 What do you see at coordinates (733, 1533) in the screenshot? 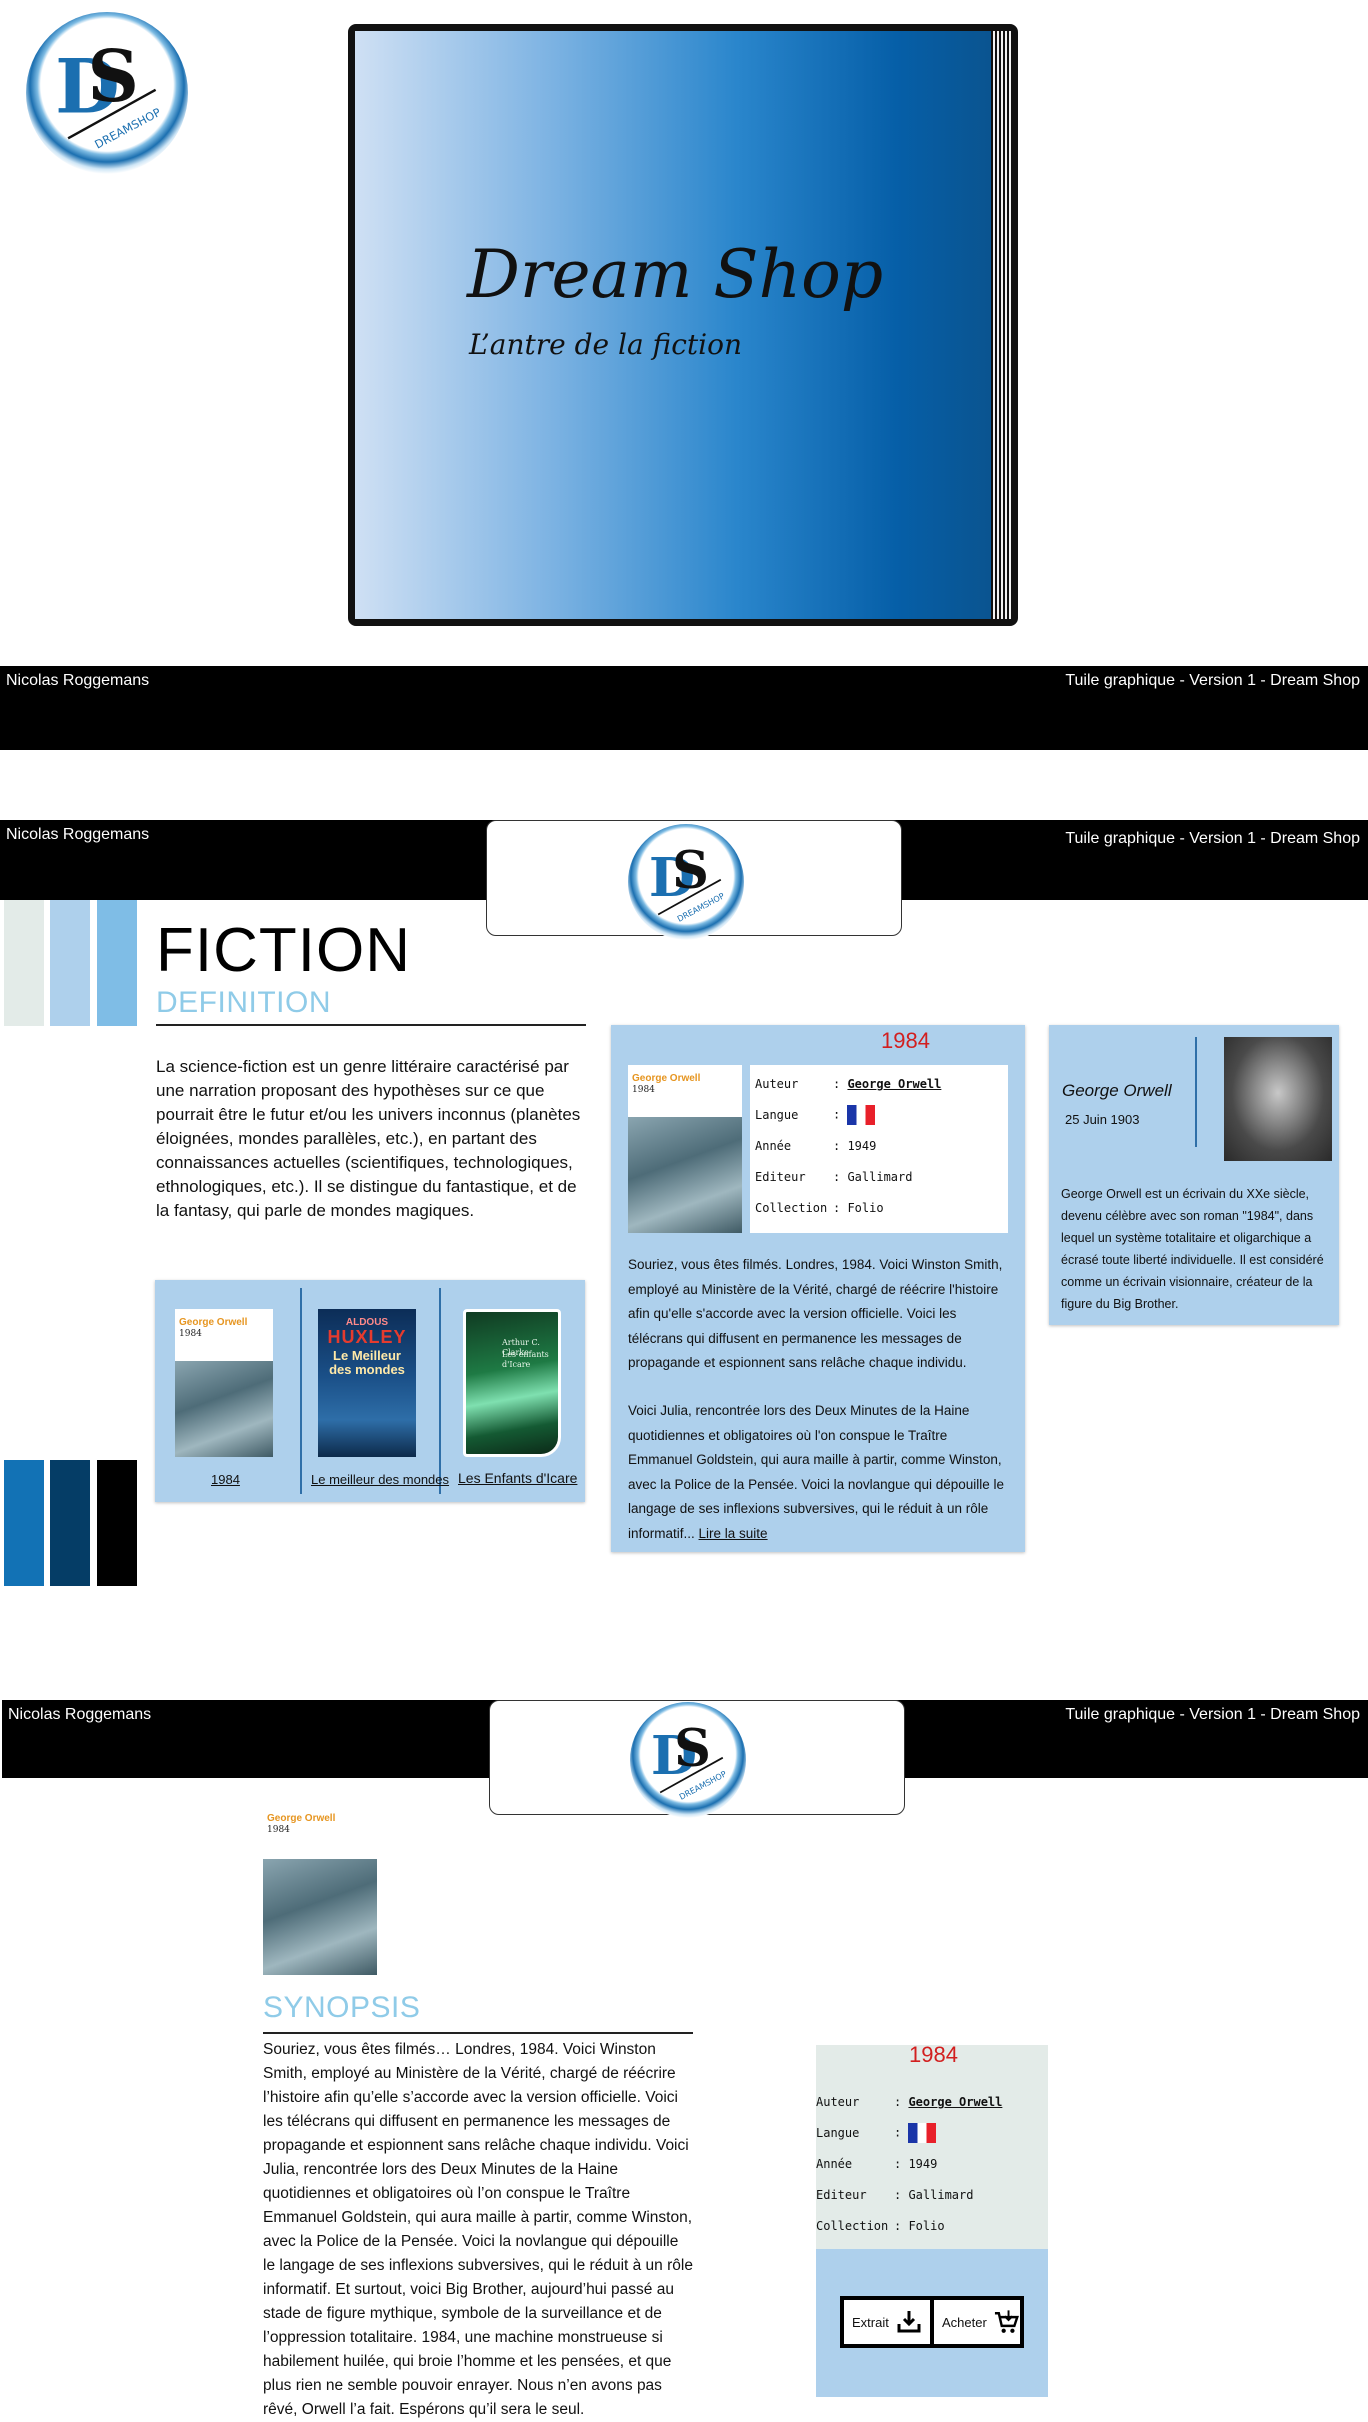
I see `read-more-link: Lire la suite` at bounding box center [733, 1533].